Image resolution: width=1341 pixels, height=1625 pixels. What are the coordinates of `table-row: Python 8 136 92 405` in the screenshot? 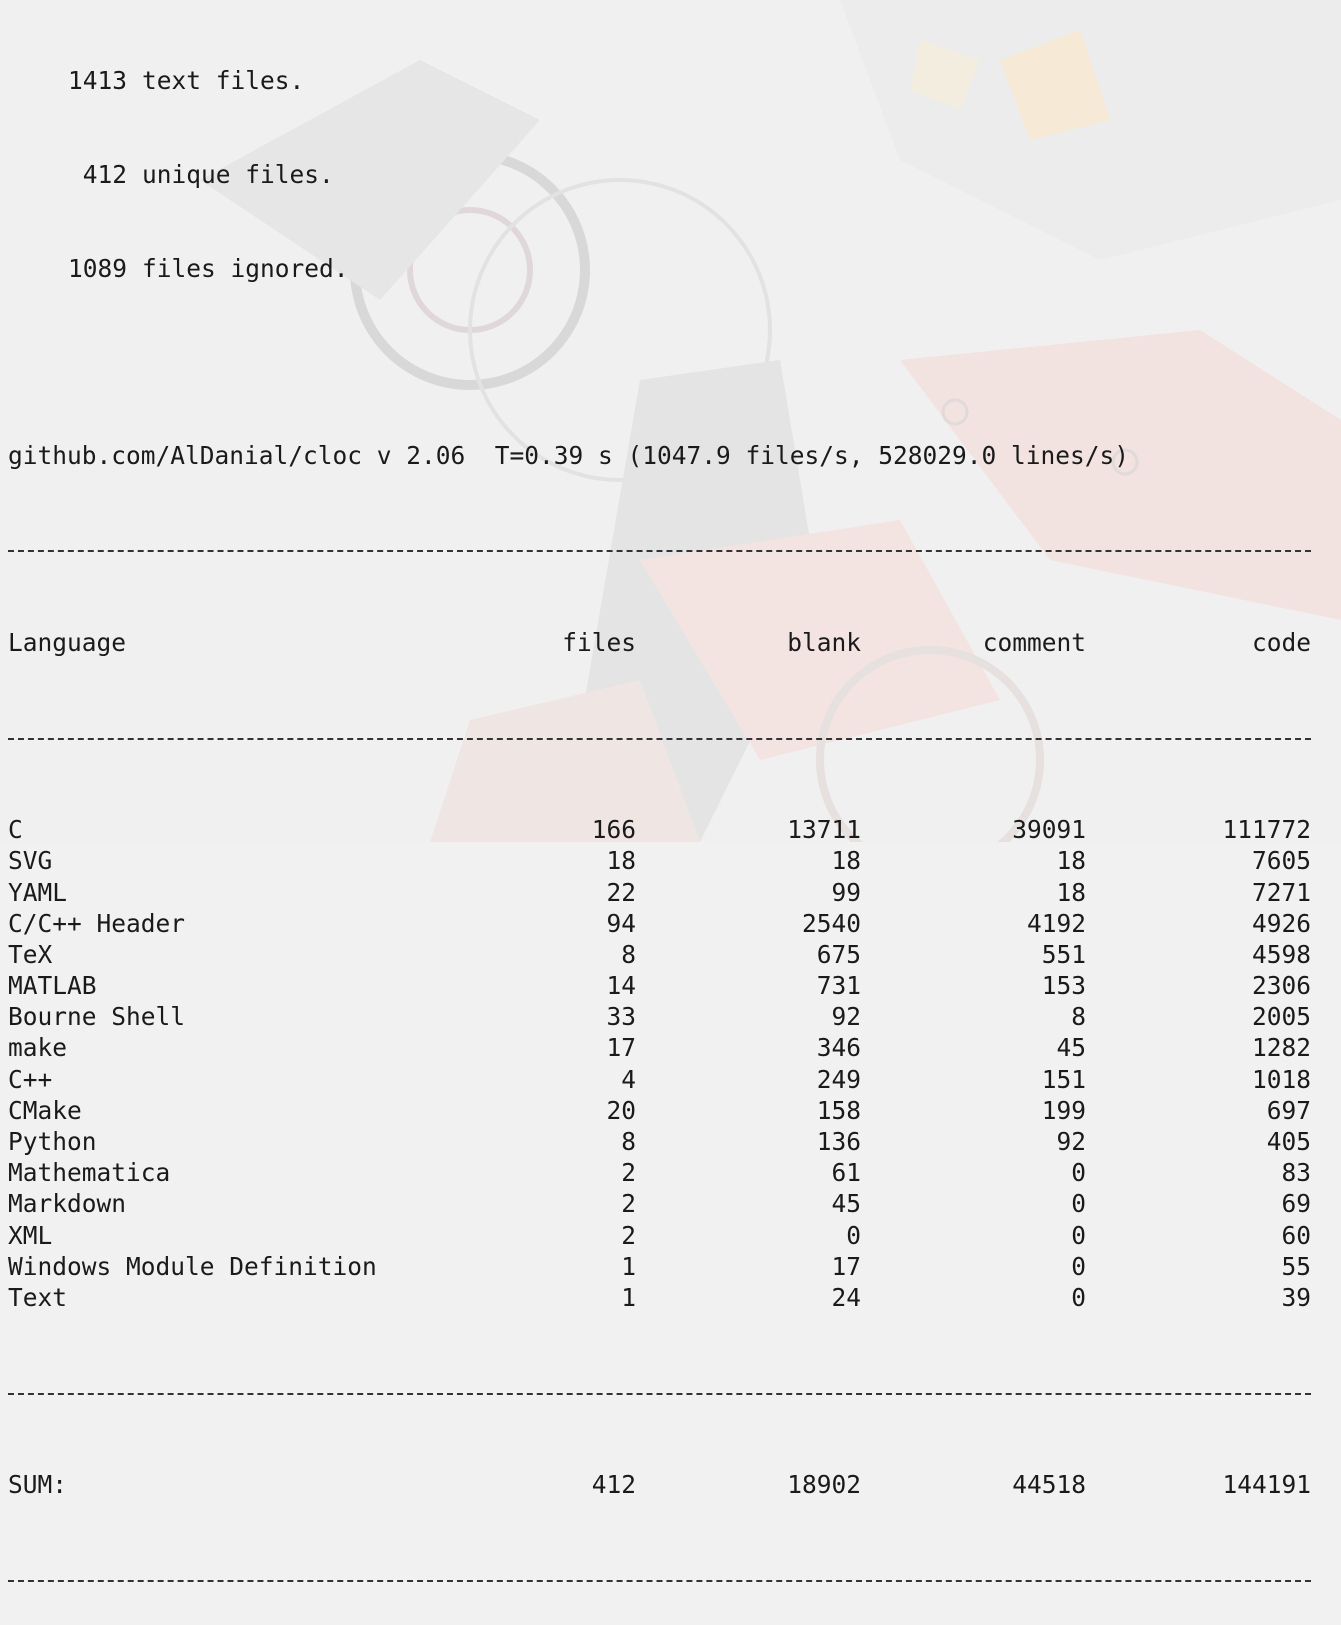 It's located at (673, 1141).